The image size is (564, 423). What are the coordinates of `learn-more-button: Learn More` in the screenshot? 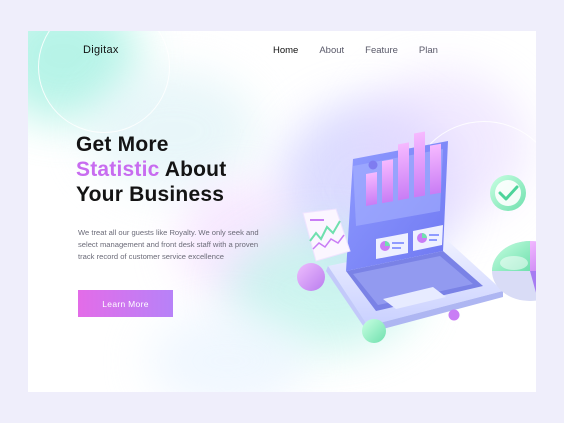 It's located at (125, 303).